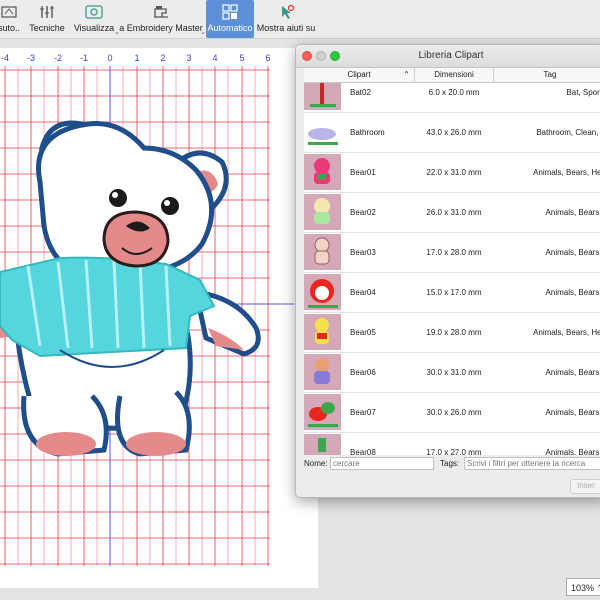 The image size is (600, 600). Describe the element at coordinates (363, 172) in the screenshot. I see `clipart-name: Bear01` at that location.